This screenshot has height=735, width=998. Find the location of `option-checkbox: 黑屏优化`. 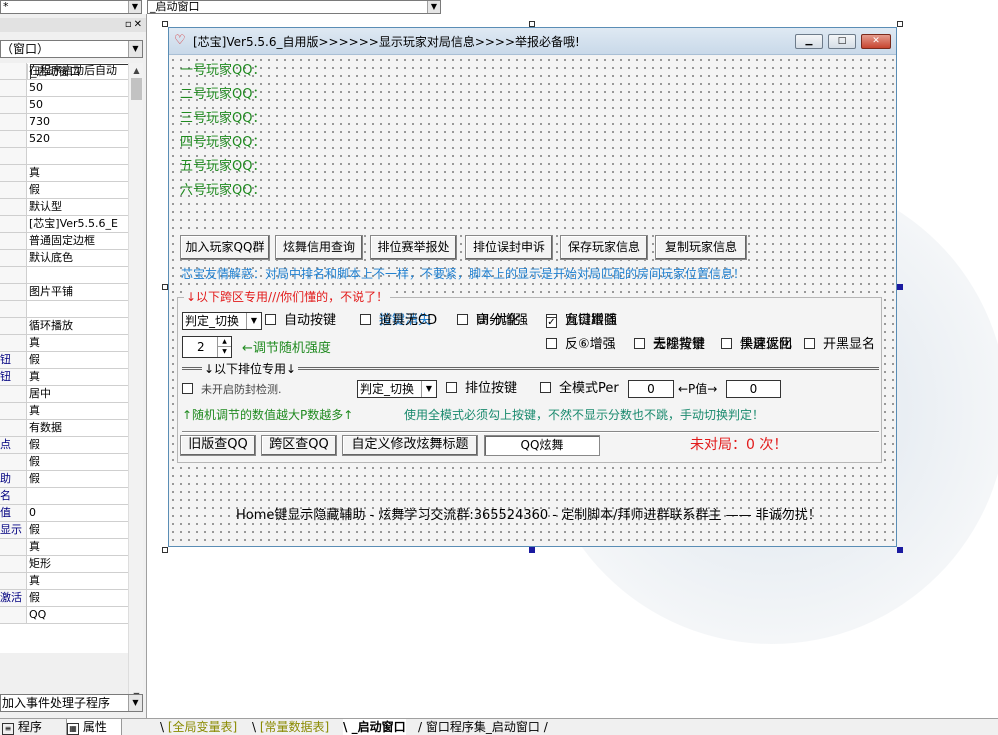

option-checkbox: 黑屏优化 is located at coordinates (756, 345).